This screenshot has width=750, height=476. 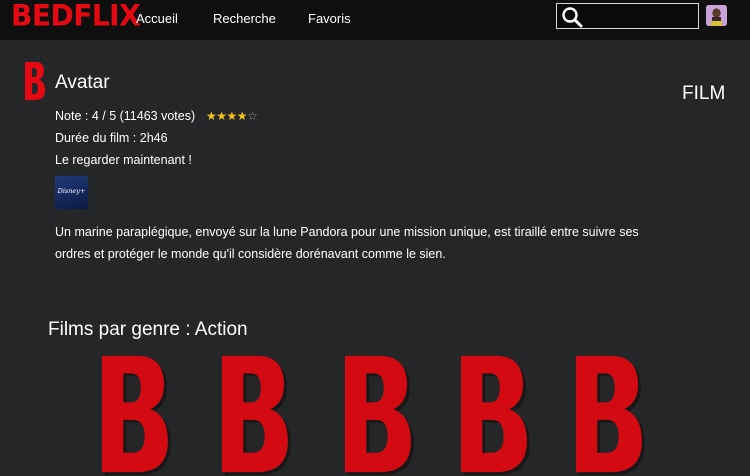 What do you see at coordinates (641, 16) in the screenshot?
I see `search-input` at bounding box center [641, 16].